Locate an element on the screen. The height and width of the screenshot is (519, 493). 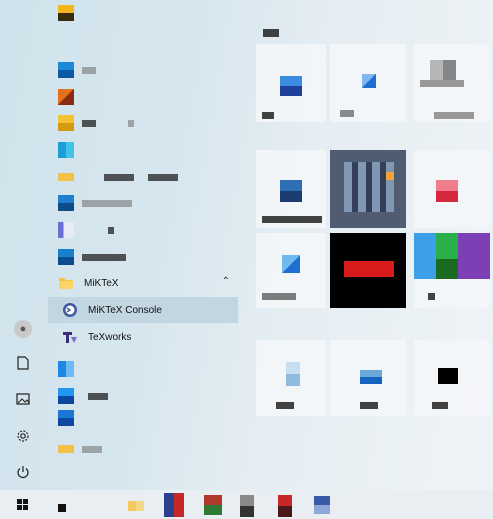
taskbar is located at coordinates (246, 504).